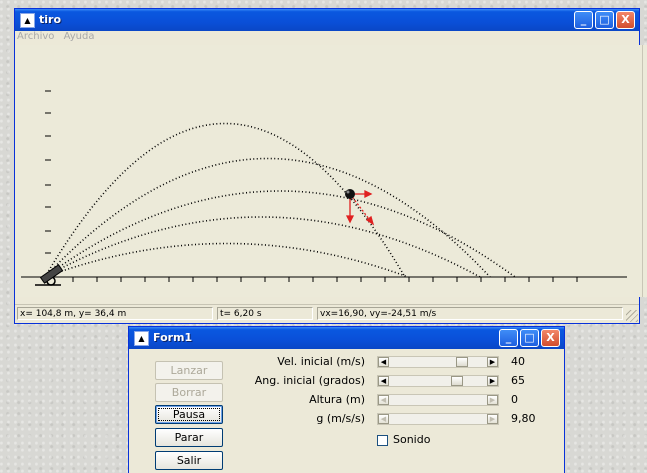 This screenshot has height=473, width=647. I want to click on menubar: Archivo Ayuda, so click(327, 38).